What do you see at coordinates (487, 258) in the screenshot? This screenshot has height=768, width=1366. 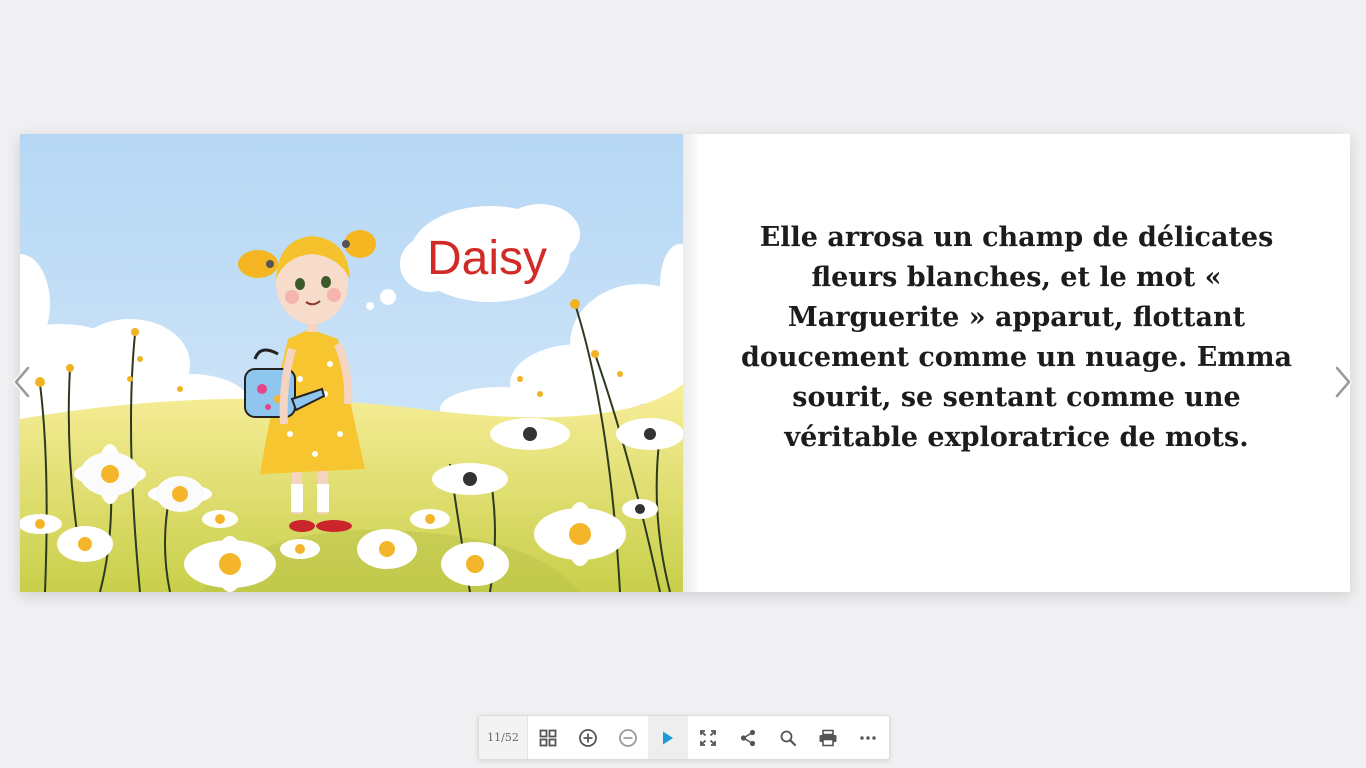 I see `thought-bubble-text: Daisy` at bounding box center [487, 258].